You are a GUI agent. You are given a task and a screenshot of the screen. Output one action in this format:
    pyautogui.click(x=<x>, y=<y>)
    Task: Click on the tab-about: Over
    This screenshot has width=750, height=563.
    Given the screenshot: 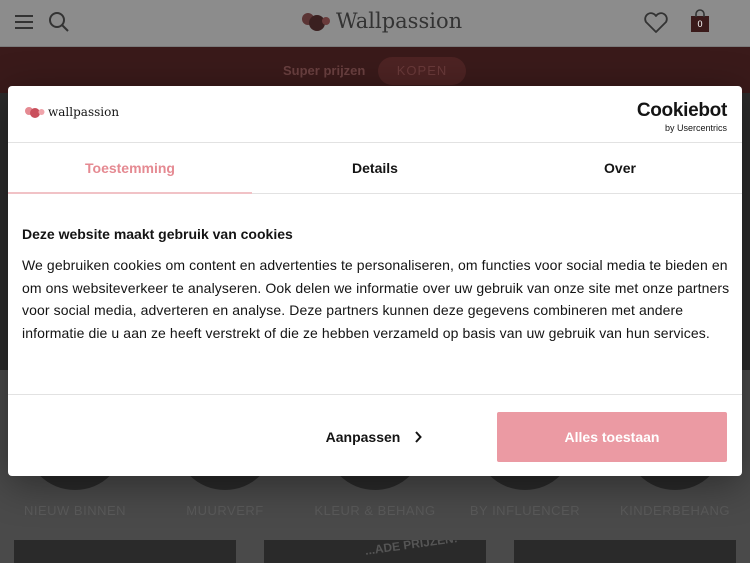 What is the action you would take?
    pyautogui.click(x=620, y=168)
    